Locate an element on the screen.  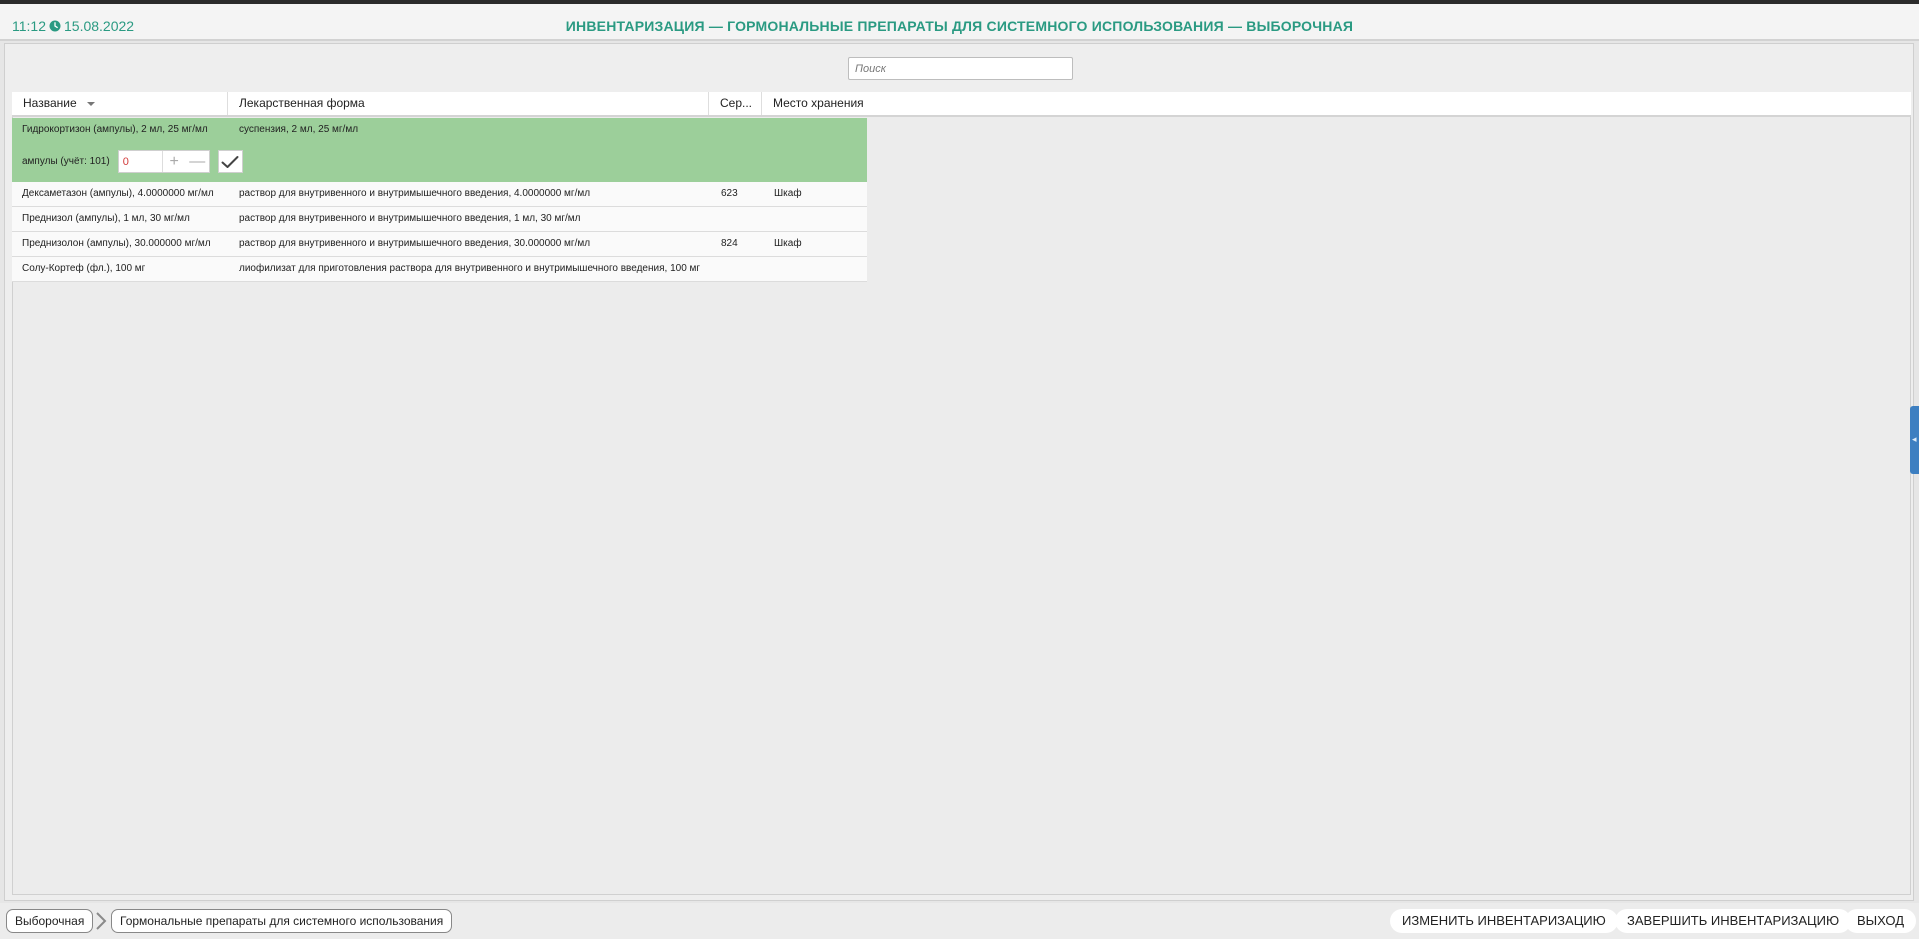
quantity-input is located at coordinates (140, 161).